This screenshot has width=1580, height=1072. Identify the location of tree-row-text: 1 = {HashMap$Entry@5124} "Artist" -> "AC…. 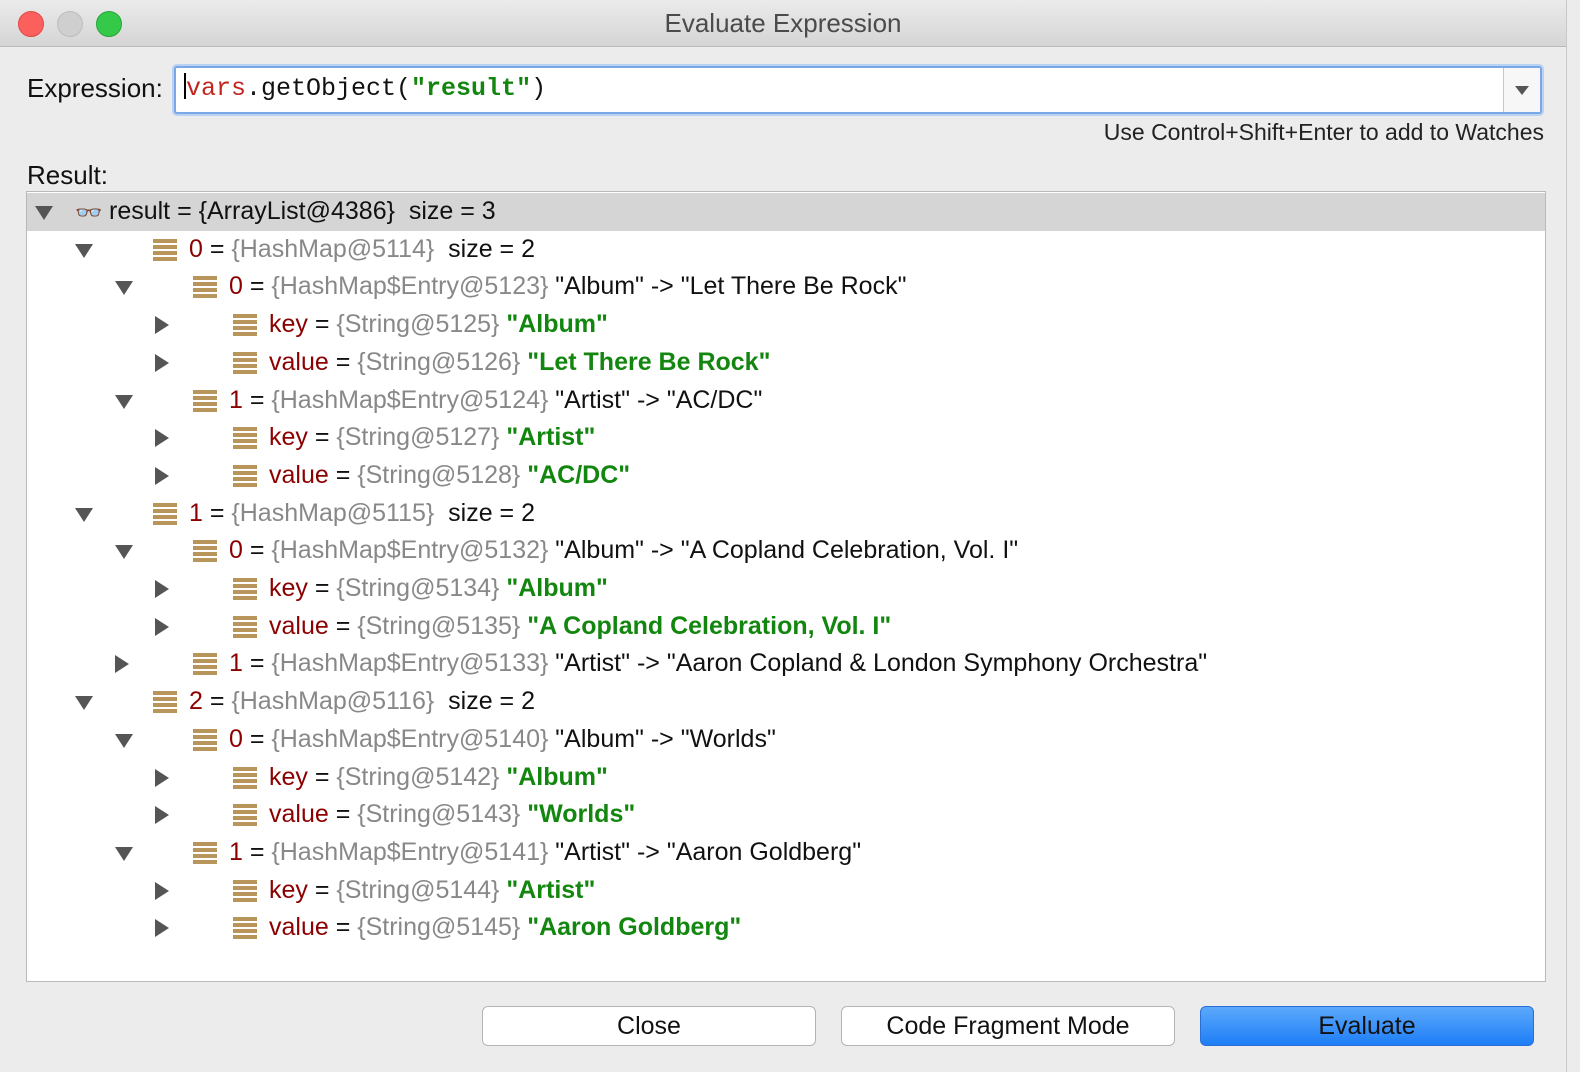
(495, 400).